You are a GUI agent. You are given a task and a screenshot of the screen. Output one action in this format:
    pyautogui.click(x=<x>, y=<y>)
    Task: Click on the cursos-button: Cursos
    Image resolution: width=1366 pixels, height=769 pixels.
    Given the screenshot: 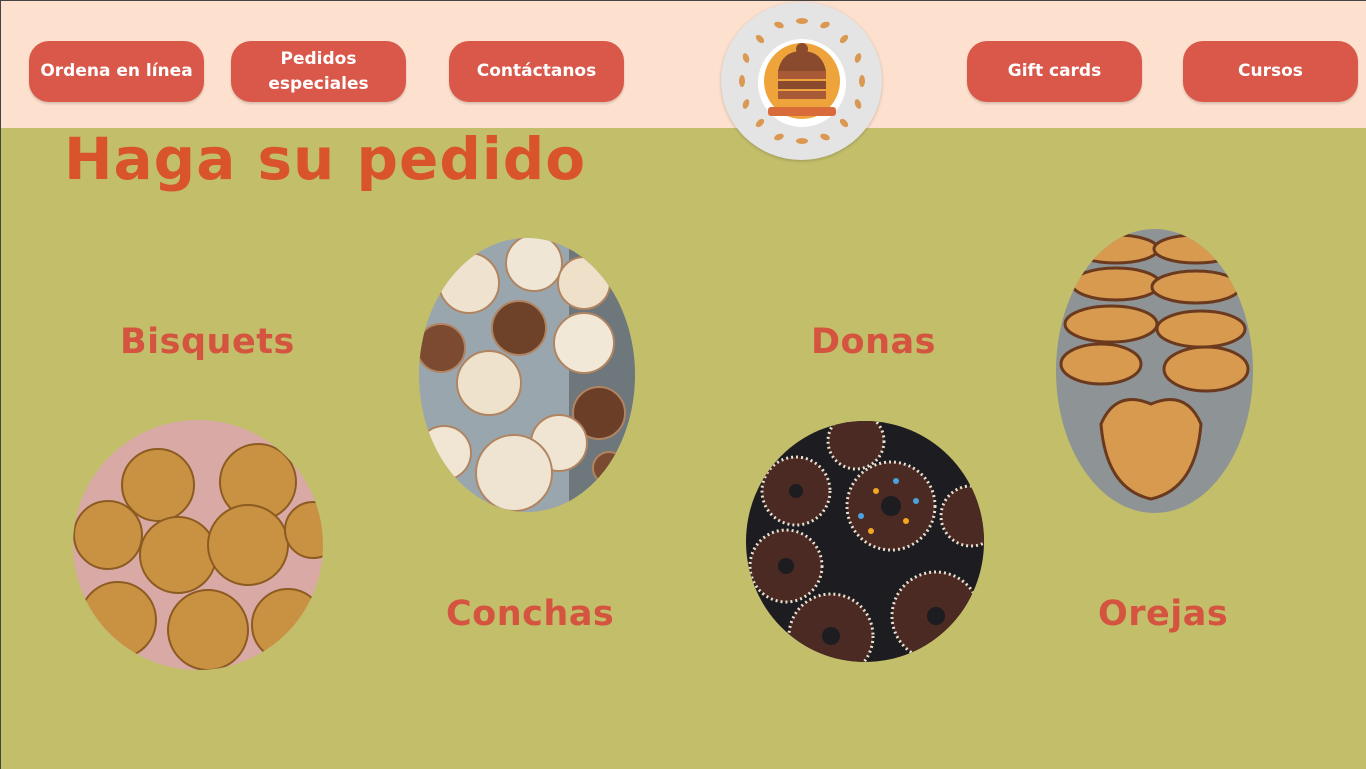 What is the action you would take?
    pyautogui.click(x=1270, y=71)
    